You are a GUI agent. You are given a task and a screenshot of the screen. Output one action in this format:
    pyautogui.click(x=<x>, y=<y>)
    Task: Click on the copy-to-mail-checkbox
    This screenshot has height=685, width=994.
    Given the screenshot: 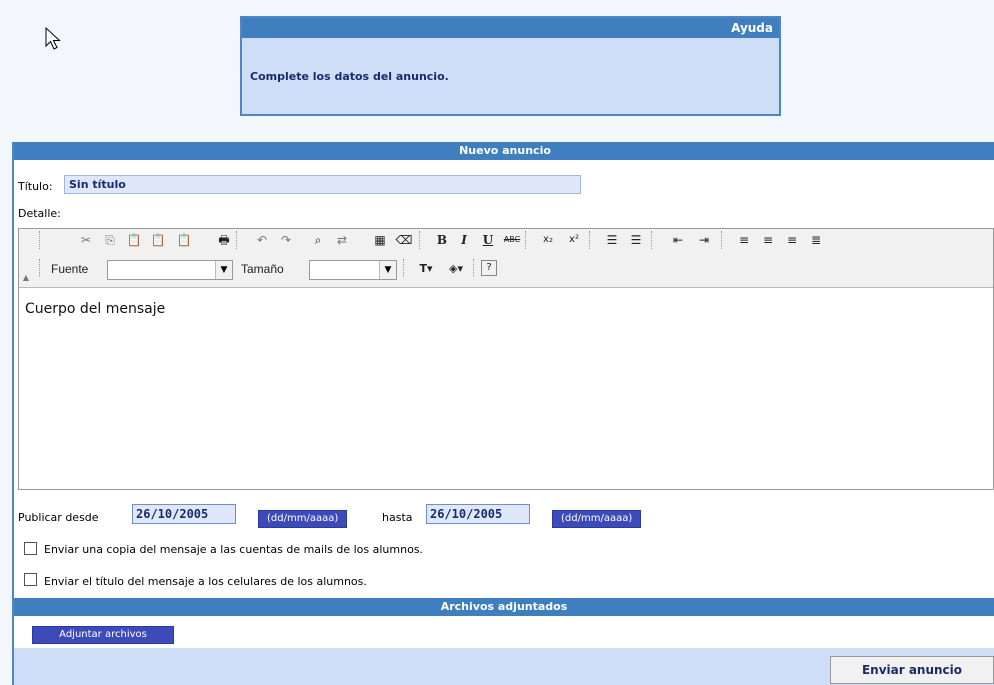 What is the action you would take?
    pyautogui.click(x=30, y=548)
    